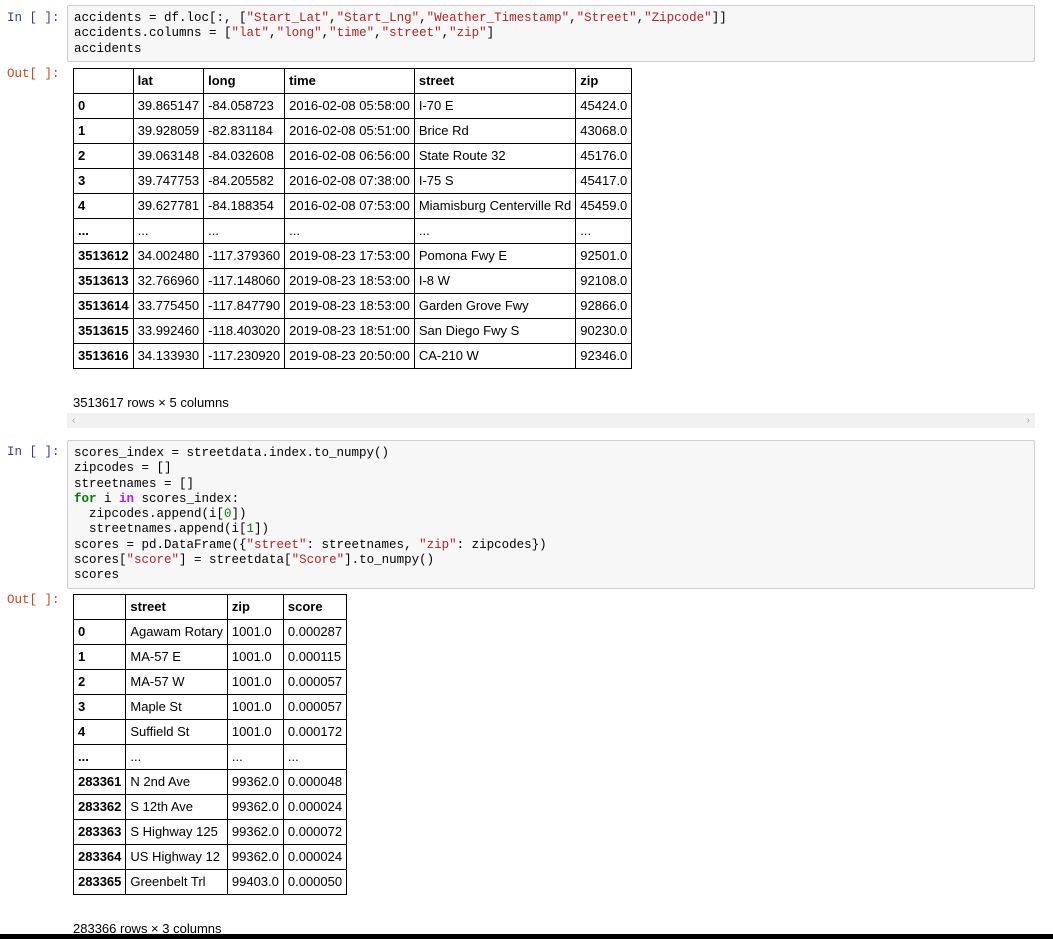 Image resolution: width=1053 pixels, height=939 pixels. I want to click on table-cell: 0.000048, so click(315, 782).